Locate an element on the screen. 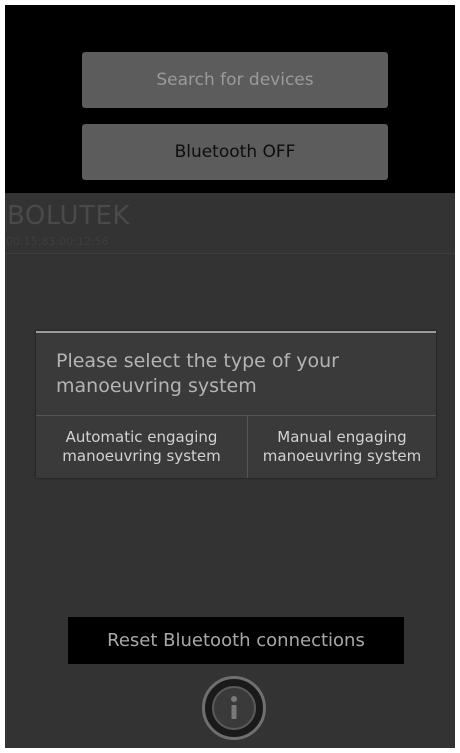 This screenshot has height=753, width=460. info-icon is located at coordinates (234, 708).